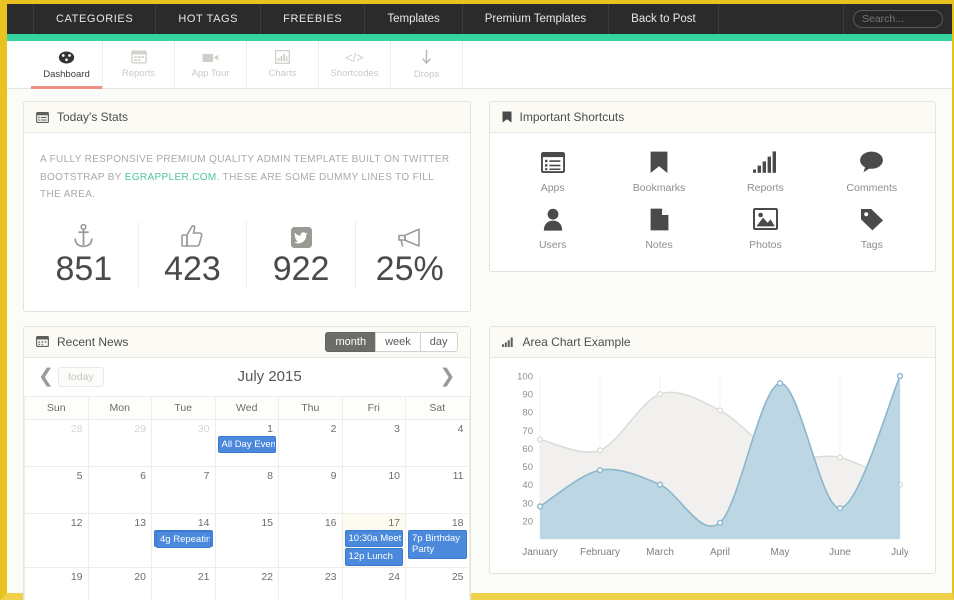  Describe the element at coordinates (310, 442) in the screenshot. I see `calendar-day-cell: 2` at that location.